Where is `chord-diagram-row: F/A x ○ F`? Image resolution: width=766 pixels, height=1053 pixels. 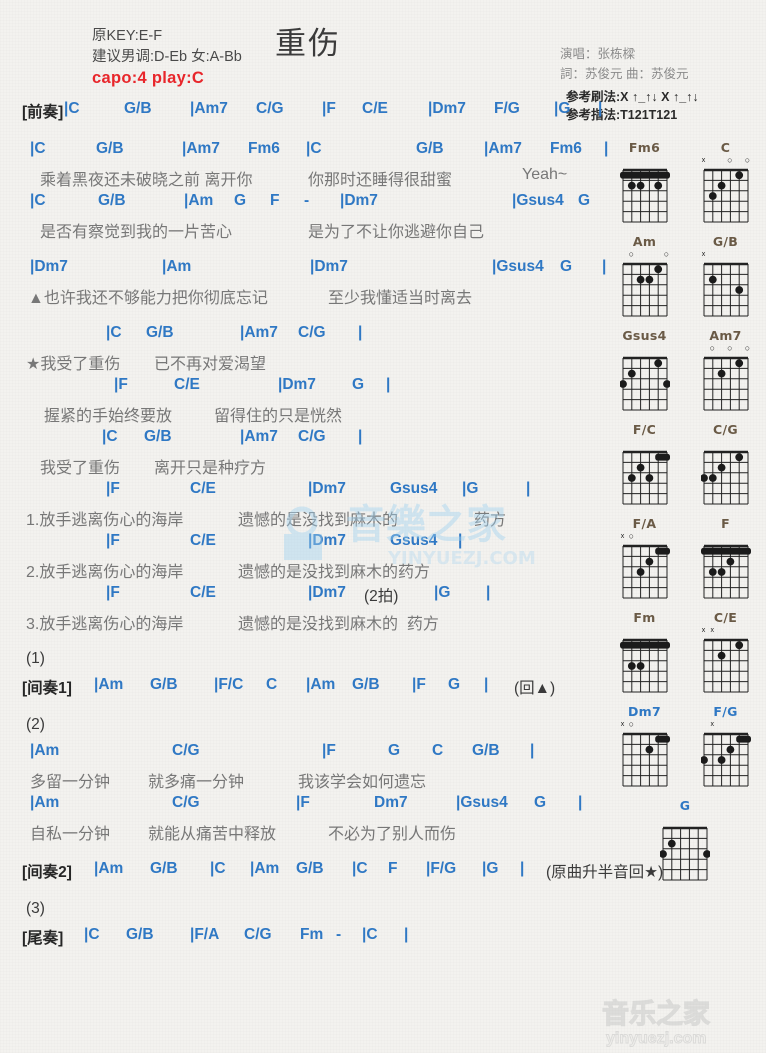
chord-diagram-row: F/A x ○ F is located at coordinates (685, 559).